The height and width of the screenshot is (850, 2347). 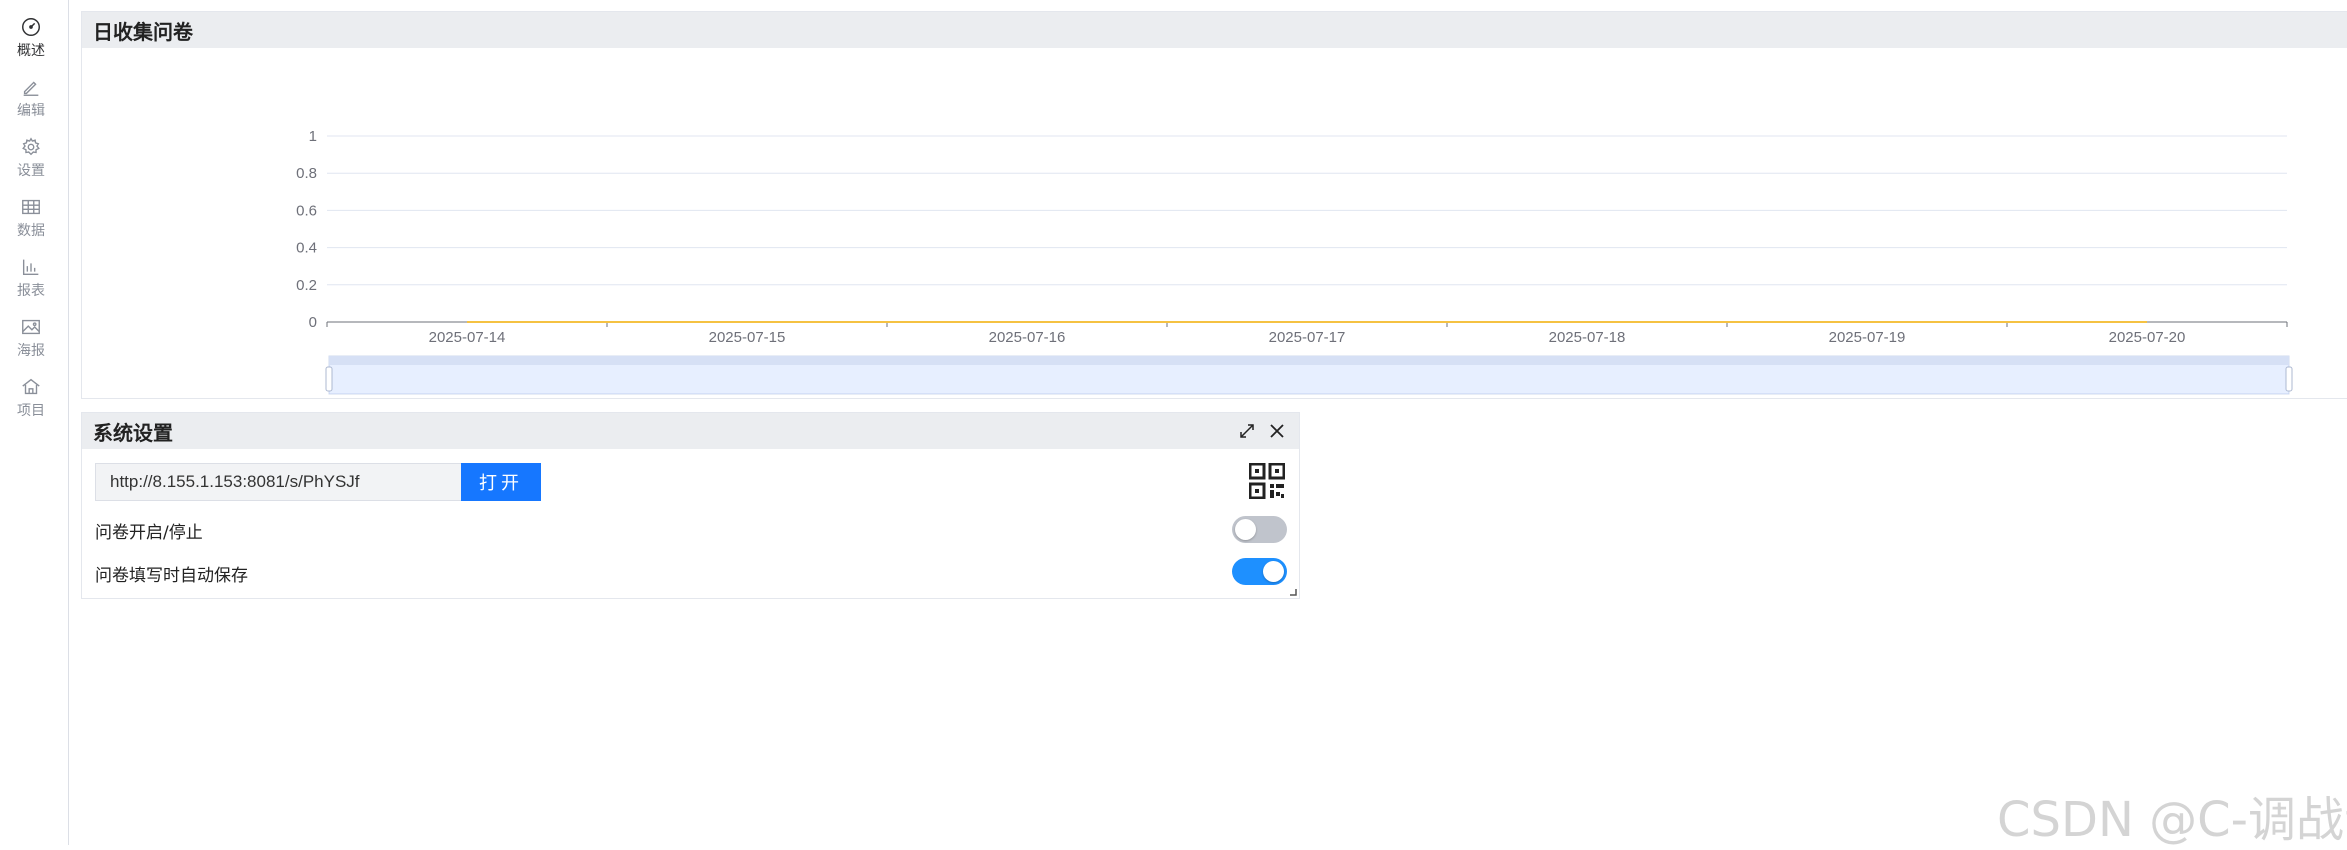 What do you see at coordinates (313, 322) in the screenshot?
I see `y-tick-label: 0` at bounding box center [313, 322].